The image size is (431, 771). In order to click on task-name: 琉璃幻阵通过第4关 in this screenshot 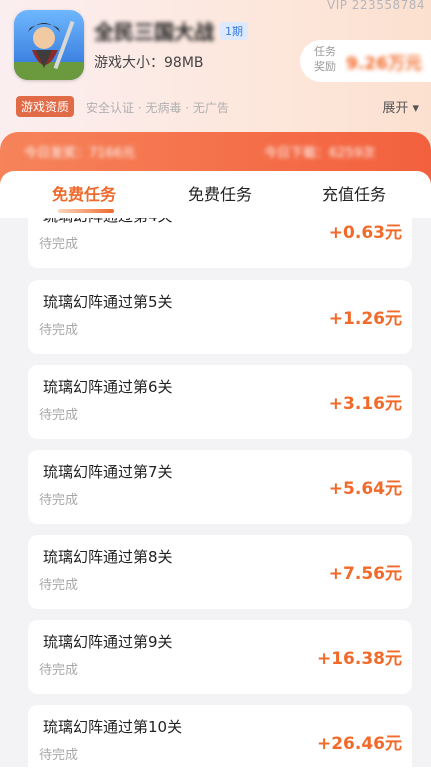, I will do `click(108, 222)`.